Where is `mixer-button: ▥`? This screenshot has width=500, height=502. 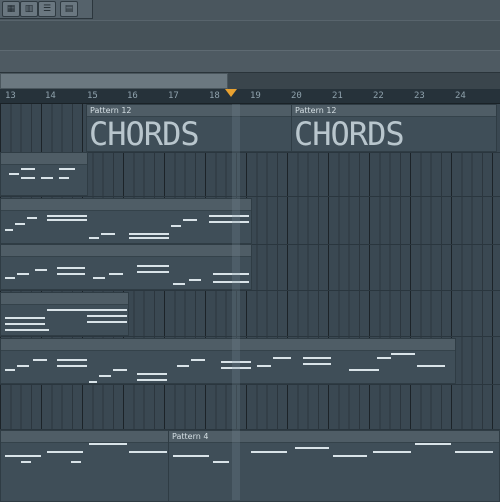 mixer-button: ▥ is located at coordinates (29, 9).